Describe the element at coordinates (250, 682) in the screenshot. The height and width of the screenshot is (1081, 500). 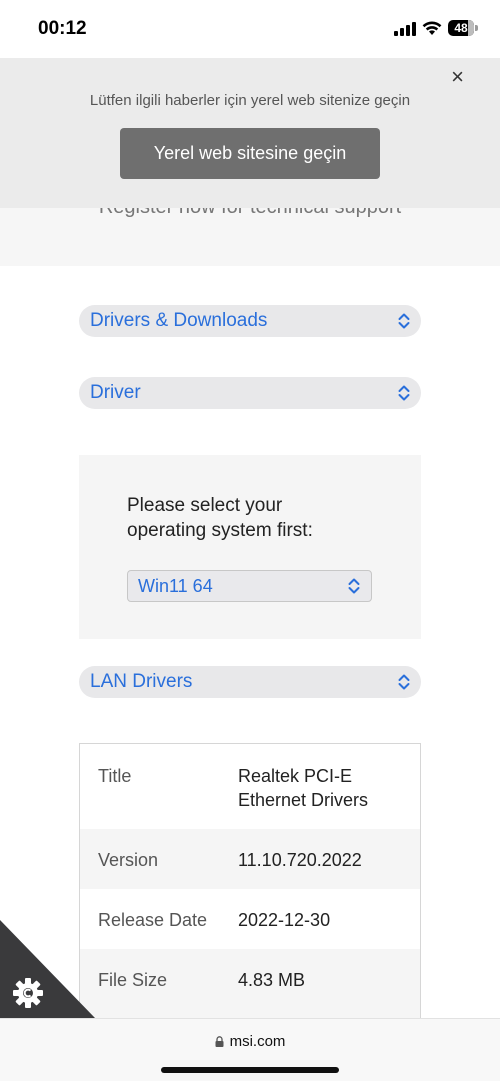
I see `driver-type-select: LAN Drivers` at that location.